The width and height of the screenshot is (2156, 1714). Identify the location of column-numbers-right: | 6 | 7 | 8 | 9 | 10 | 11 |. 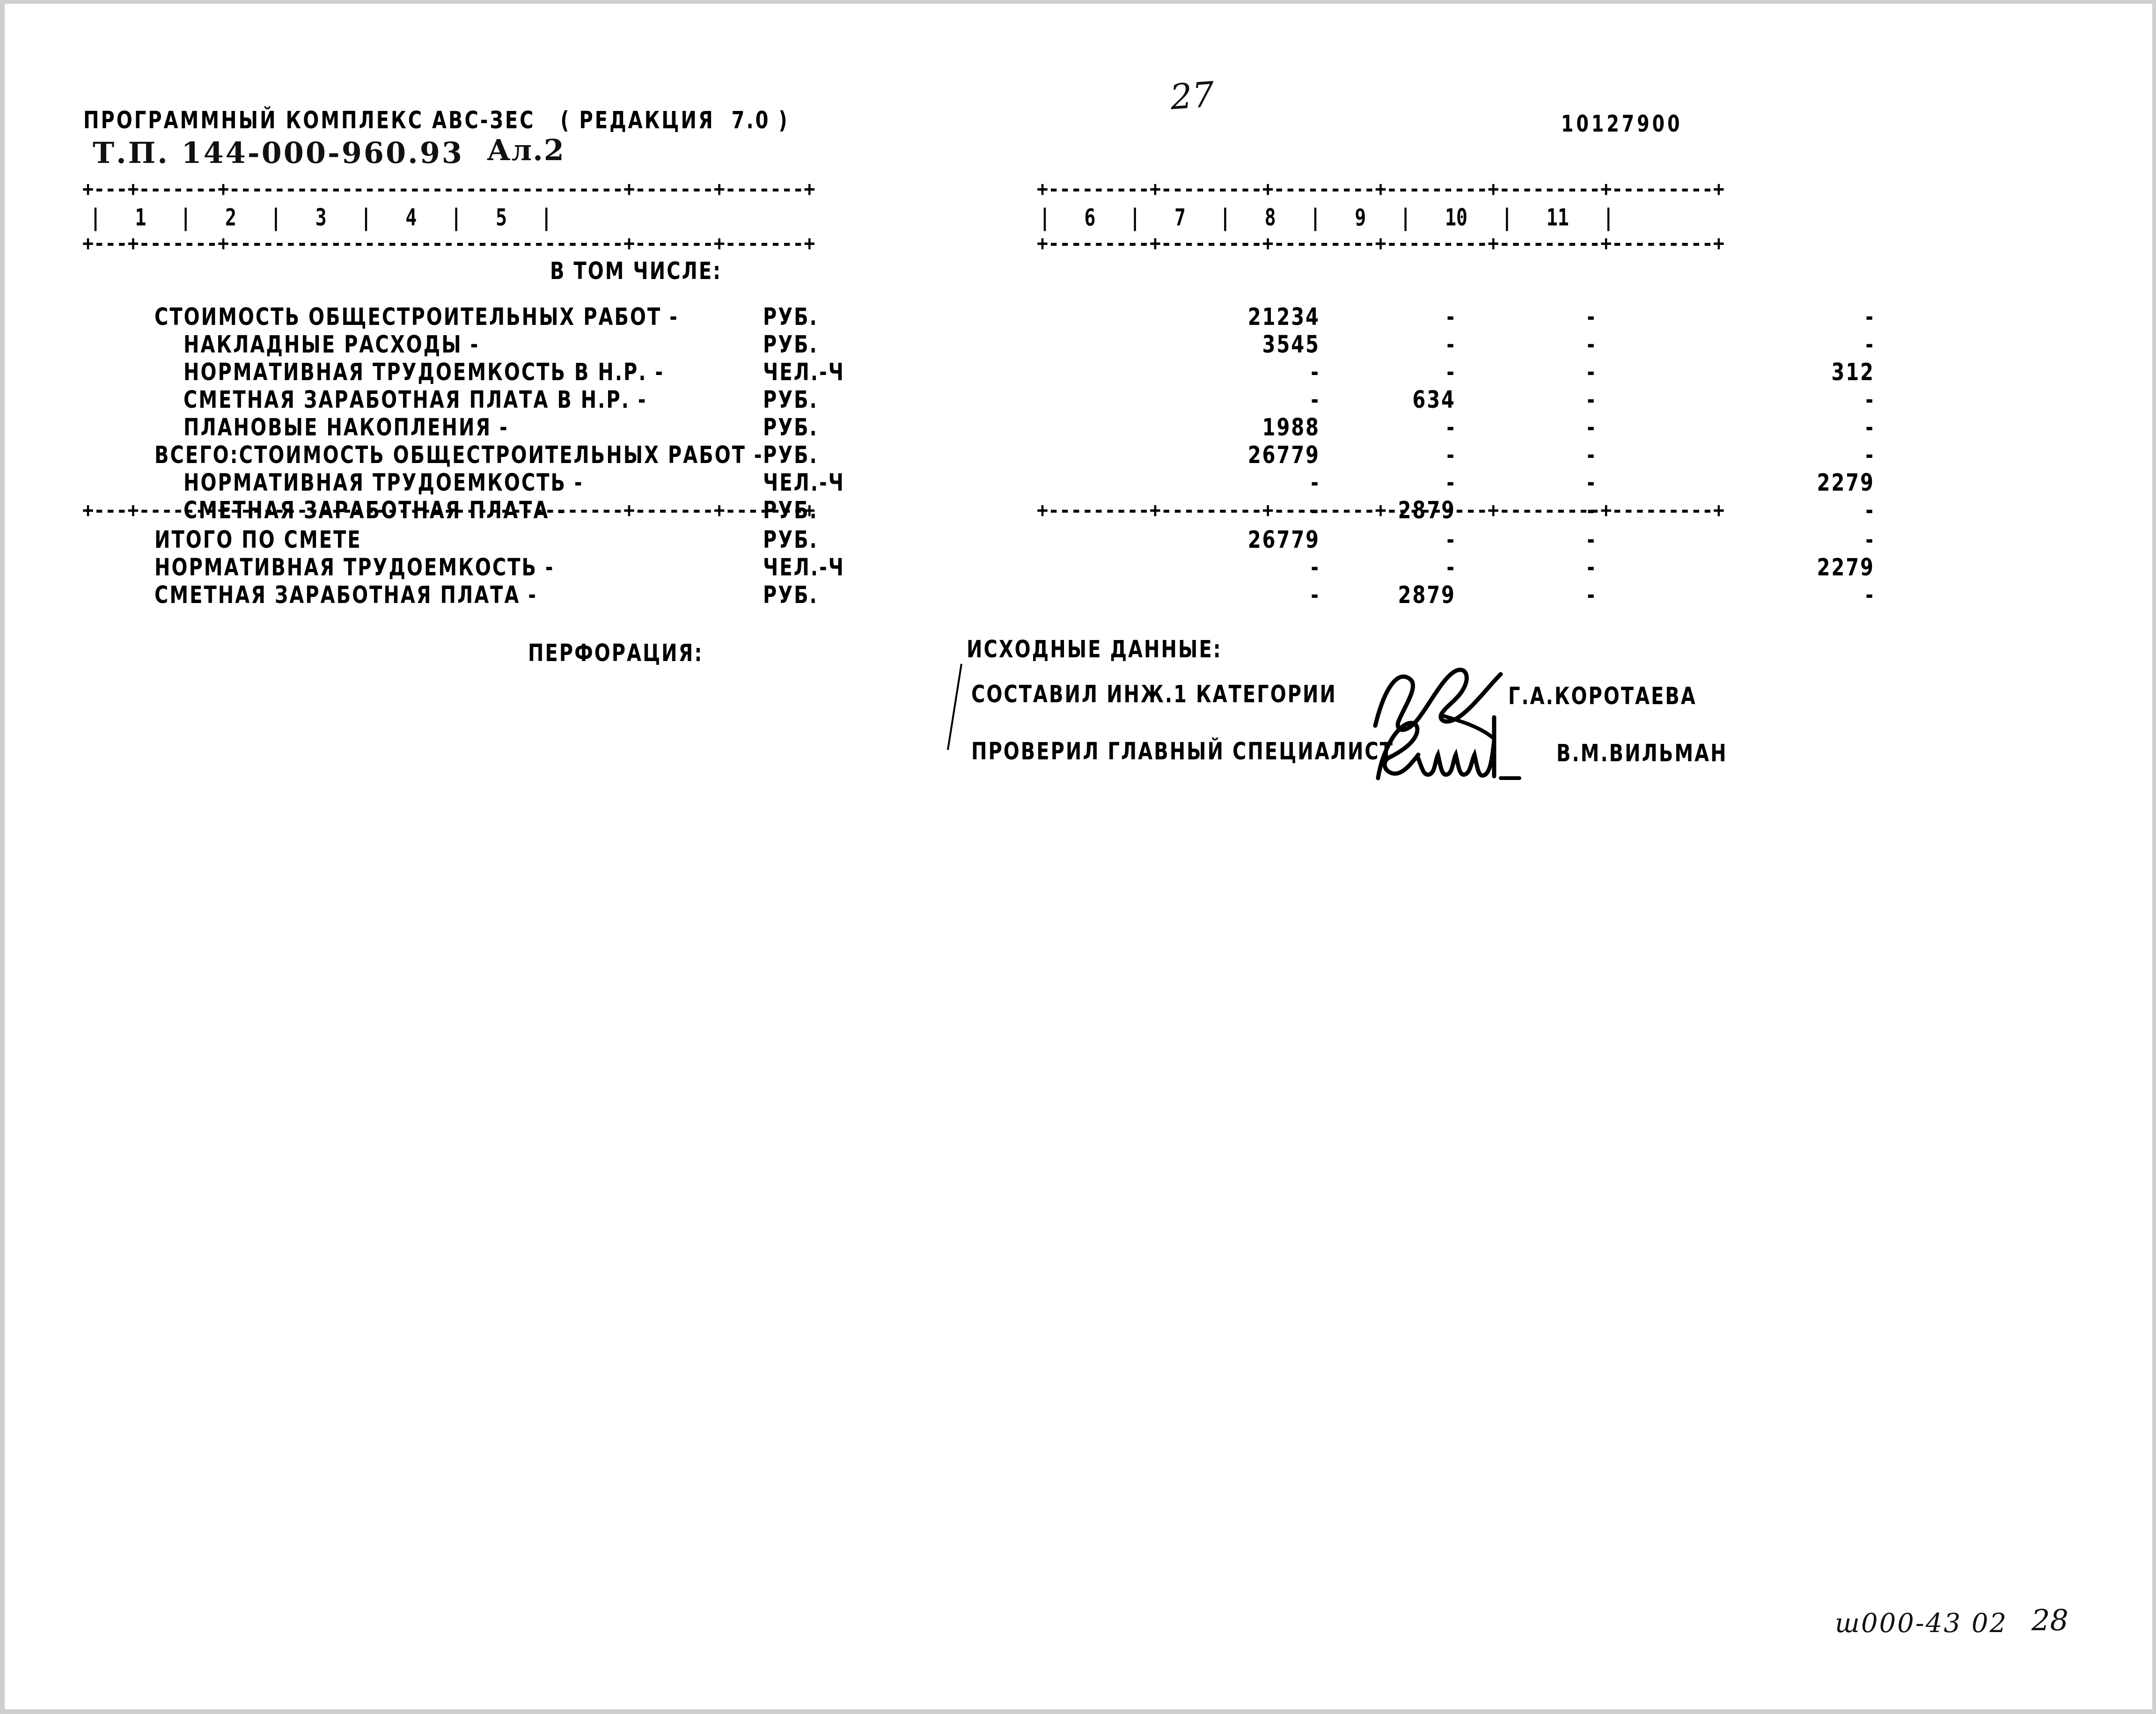
(1326, 217).